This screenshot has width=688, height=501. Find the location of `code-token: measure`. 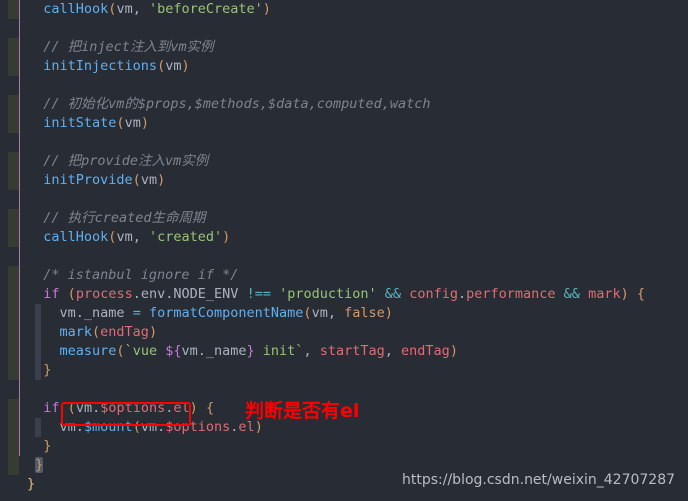

code-token: measure is located at coordinates (88, 351).